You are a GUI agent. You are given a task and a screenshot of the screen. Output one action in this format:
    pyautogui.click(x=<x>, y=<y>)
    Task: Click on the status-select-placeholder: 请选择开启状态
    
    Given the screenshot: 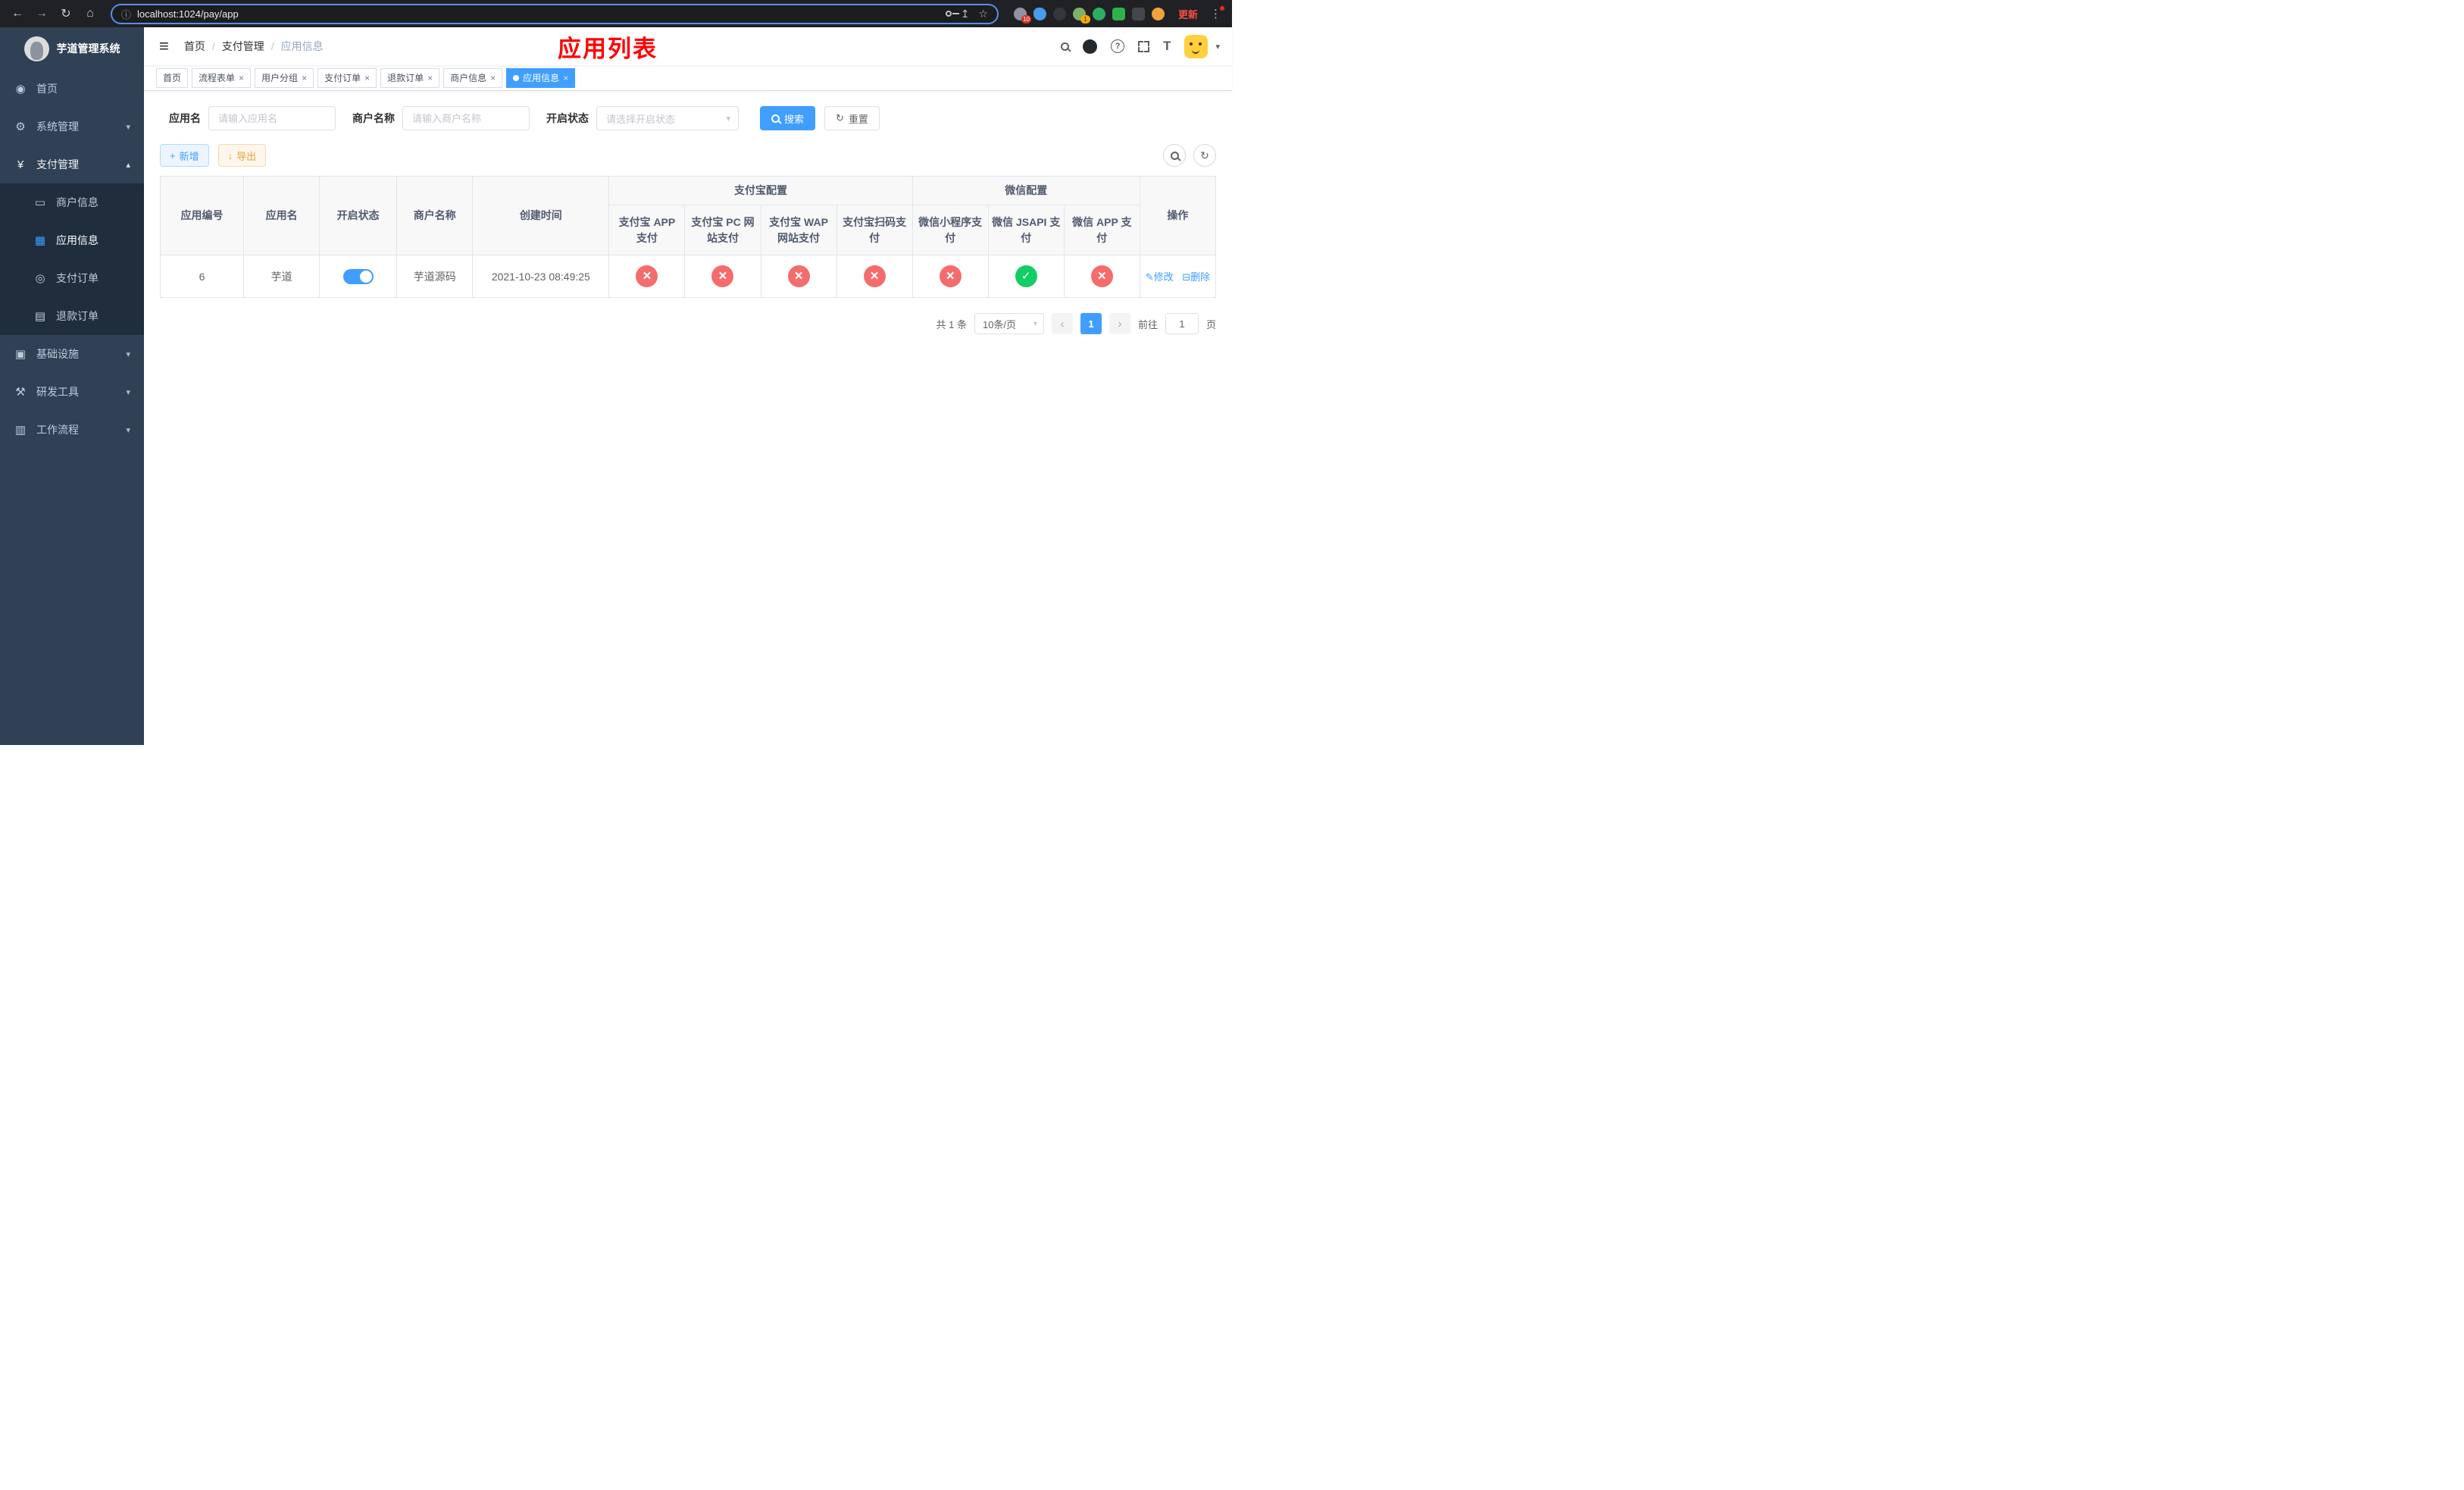 What is the action you would take?
    pyautogui.click(x=641, y=119)
    